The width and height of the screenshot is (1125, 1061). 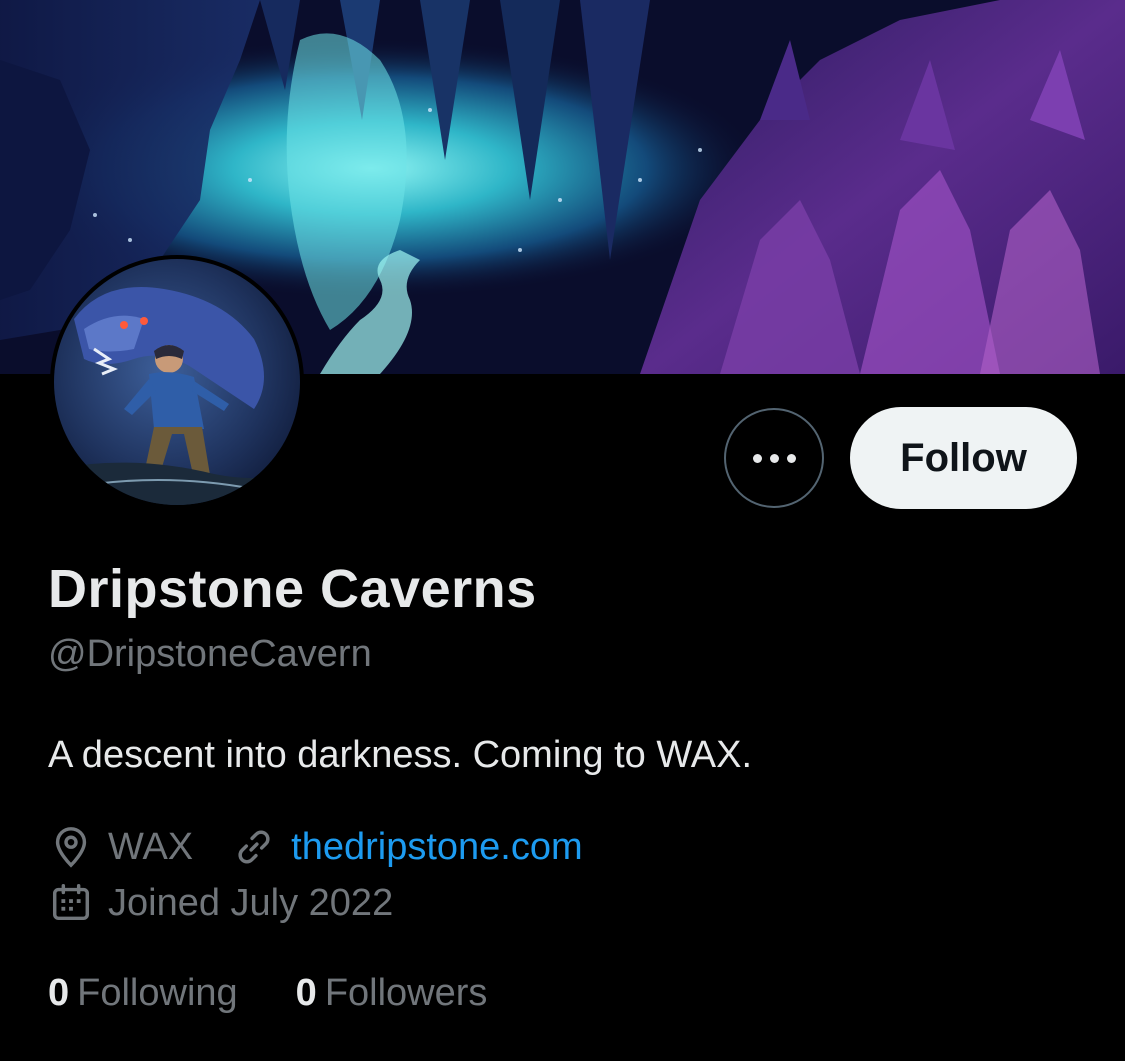 I want to click on followers-label: Followers, so click(x=406, y=993).